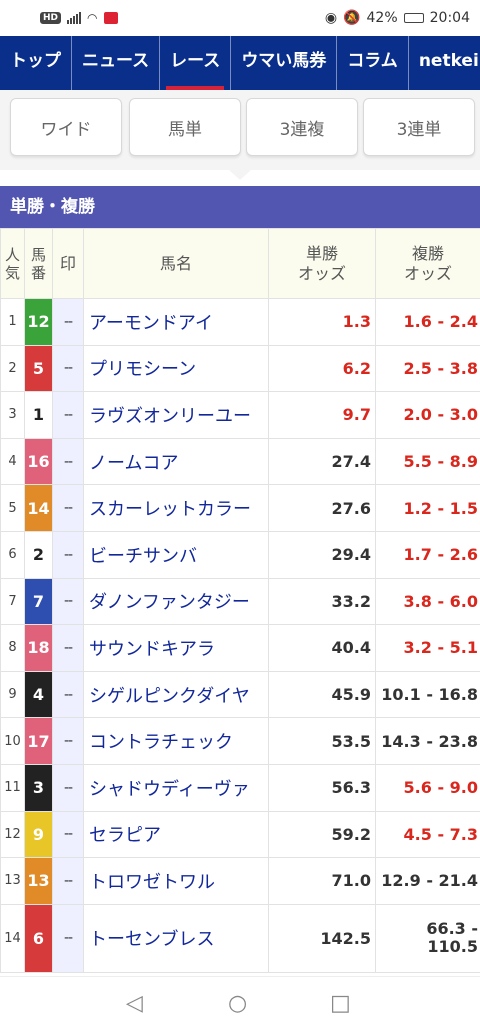 The image size is (480, 1028). What do you see at coordinates (427, 554) in the screenshot?
I see `place-odds: 1.7 - 2.6` at bounding box center [427, 554].